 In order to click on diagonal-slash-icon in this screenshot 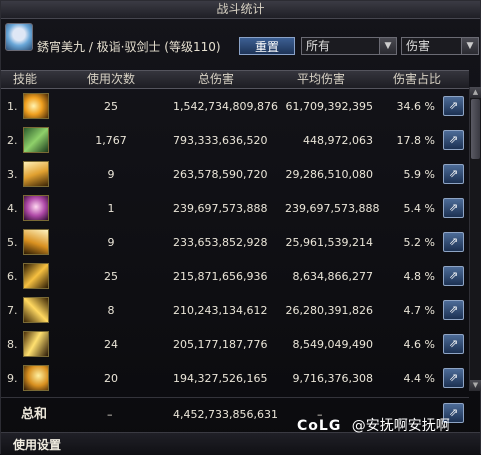, I will do `click(36, 276)`.